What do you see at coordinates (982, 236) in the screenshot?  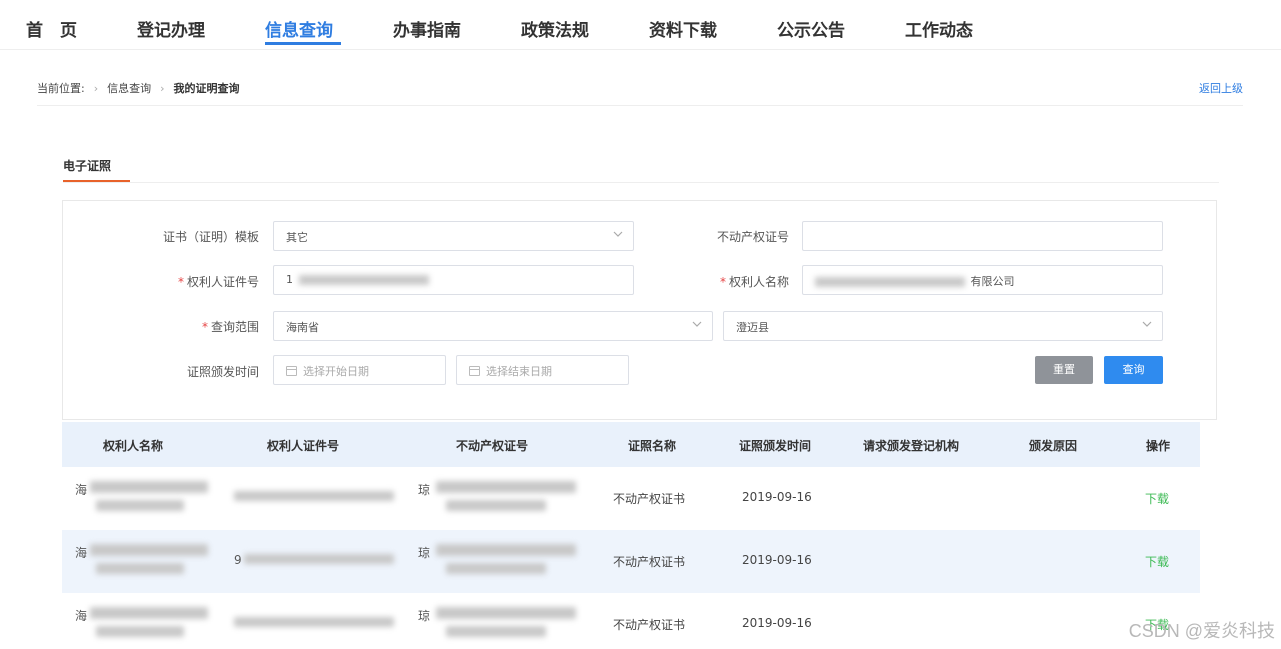 I see `cert-no-input` at bounding box center [982, 236].